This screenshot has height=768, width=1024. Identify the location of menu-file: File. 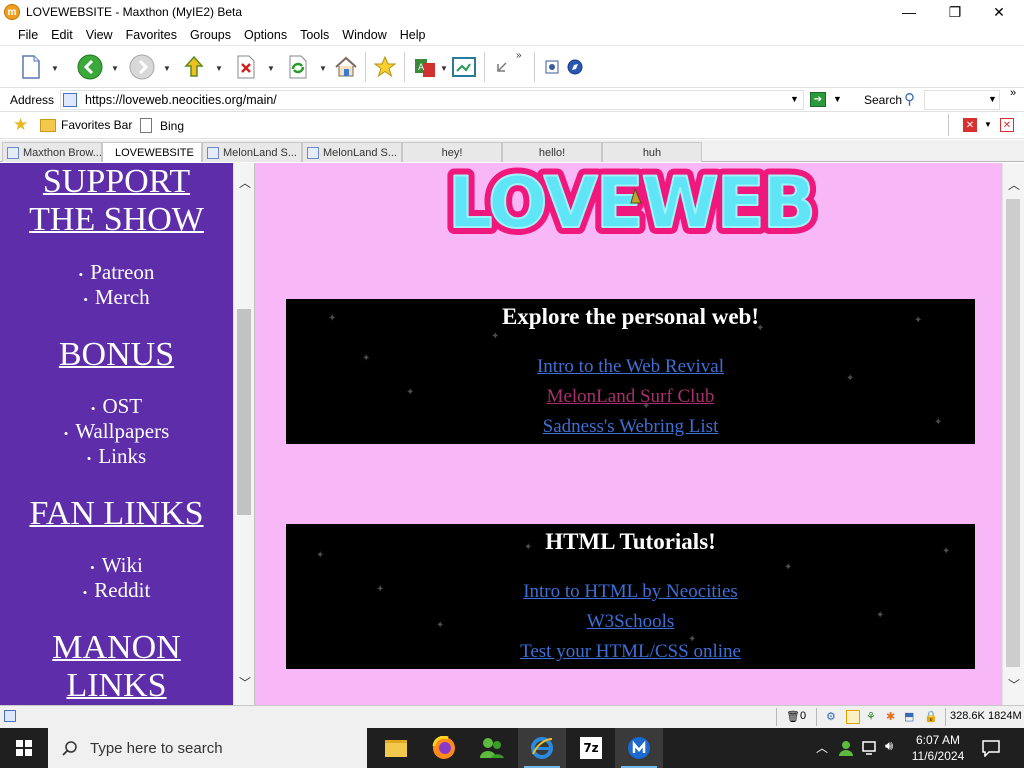
(28, 35).